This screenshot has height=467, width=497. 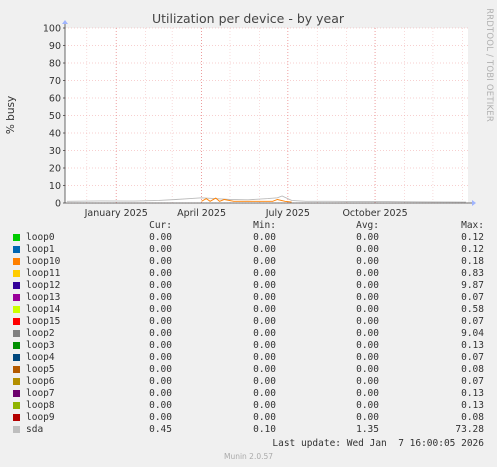 I want to click on legend-row: loop7 0.00 0.00 0.00 0.13, so click(x=248, y=394).